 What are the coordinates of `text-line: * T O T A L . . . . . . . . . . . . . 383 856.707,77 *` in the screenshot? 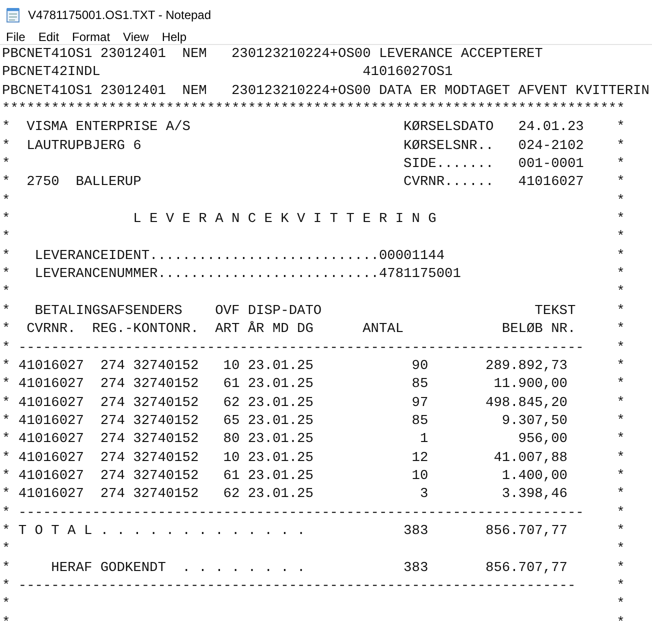 It's located at (313, 531).